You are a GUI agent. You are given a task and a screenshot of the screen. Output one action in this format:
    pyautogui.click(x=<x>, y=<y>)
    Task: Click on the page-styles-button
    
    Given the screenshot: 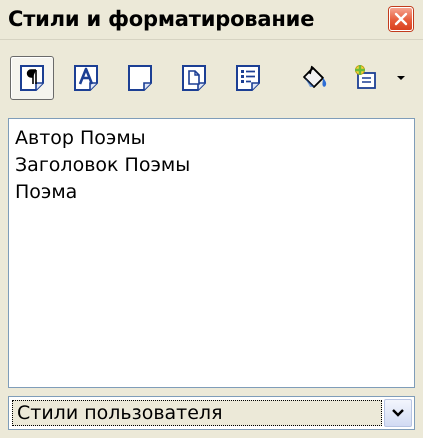 What is the action you would take?
    pyautogui.click(x=194, y=78)
    